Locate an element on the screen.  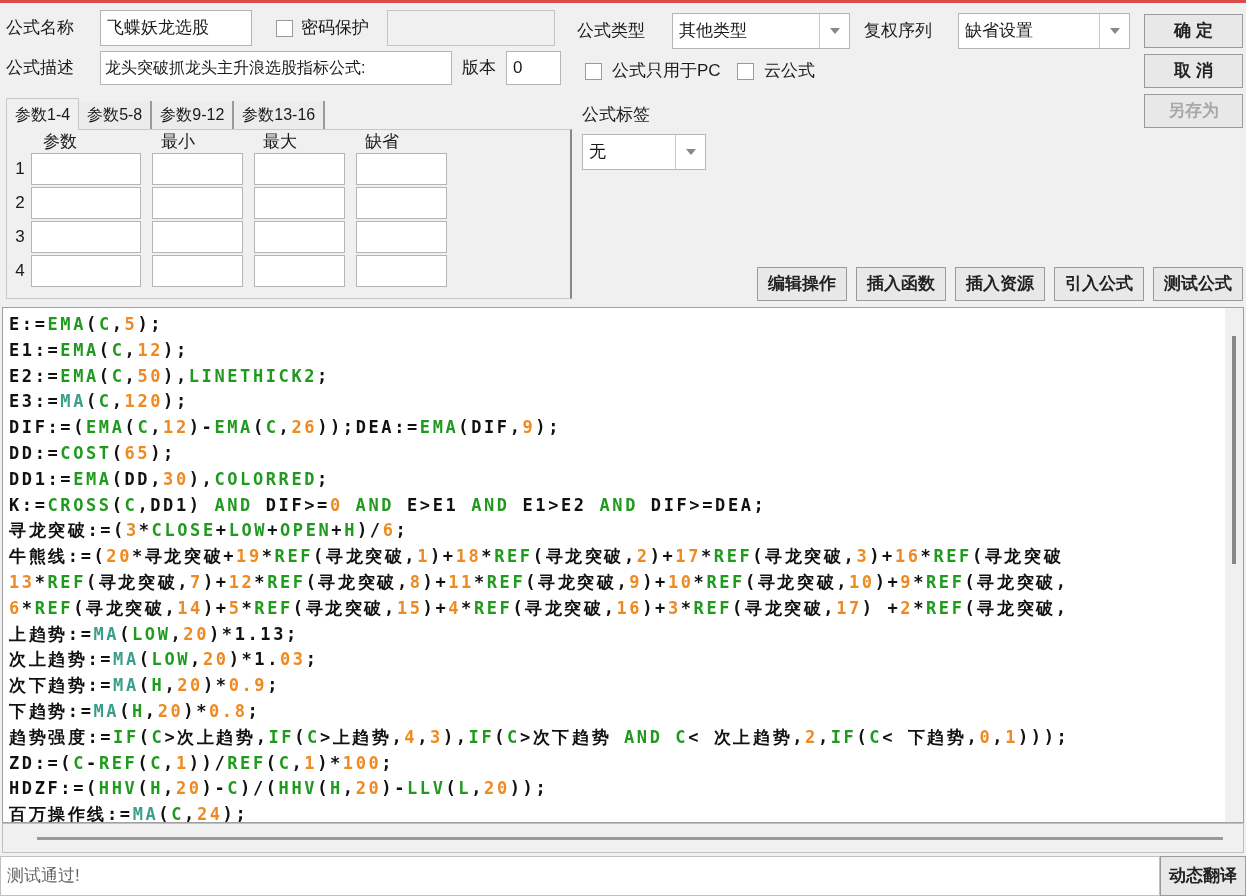
code-line: 百万操作线:=MA(C,24); is located at coordinates (129, 812).